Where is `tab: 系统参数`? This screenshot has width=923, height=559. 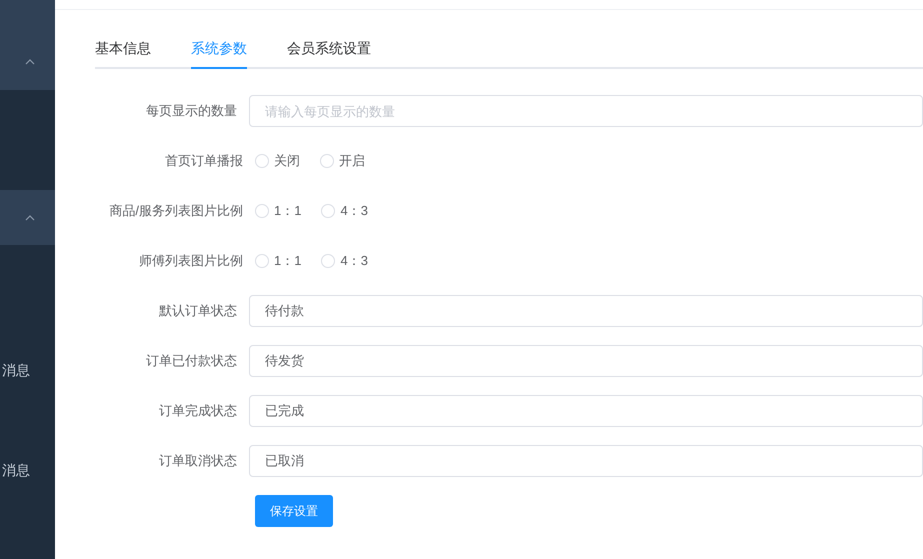
tab: 系统参数 is located at coordinates (219, 53).